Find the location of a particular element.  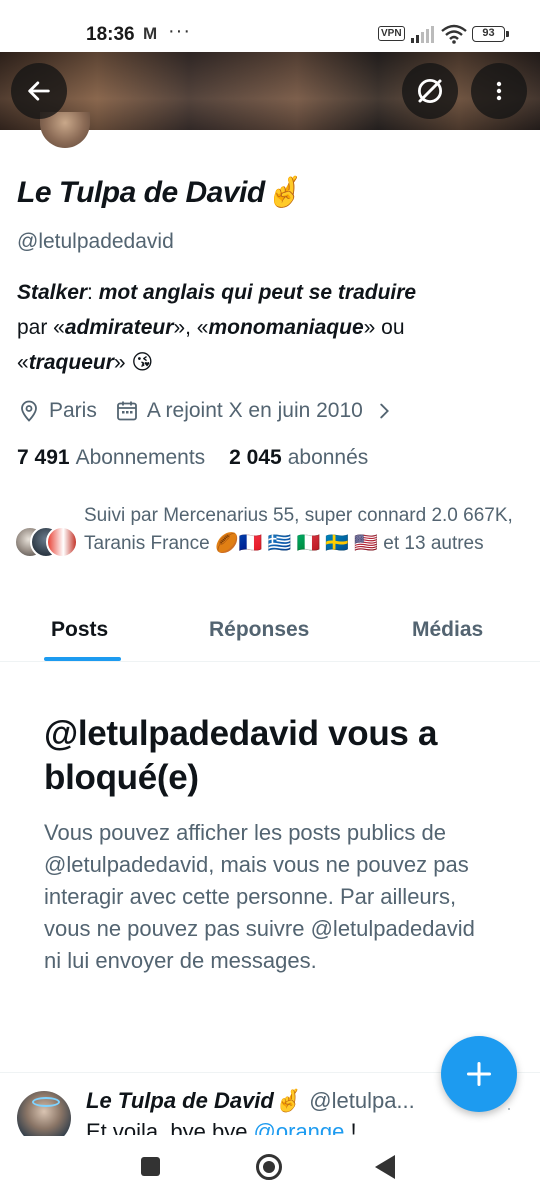

grok-button is located at coordinates (430, 91).